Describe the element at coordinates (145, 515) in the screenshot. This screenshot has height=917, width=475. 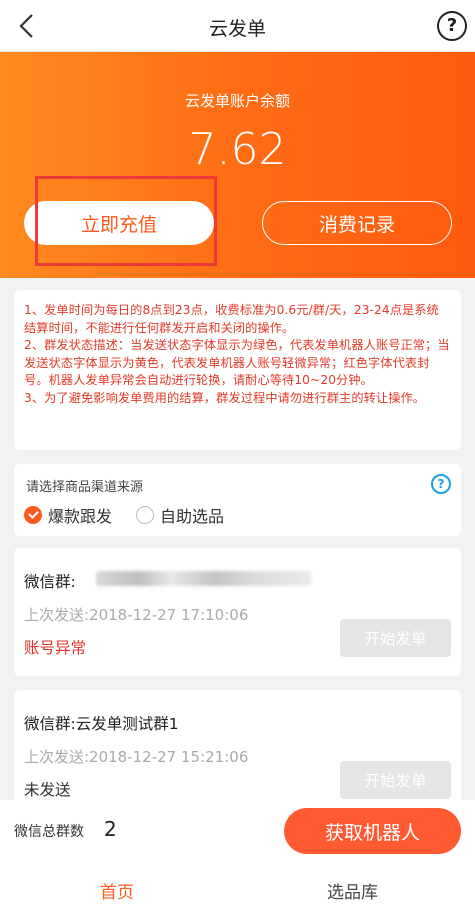
I see `radio-unchecked-icon` at that location.